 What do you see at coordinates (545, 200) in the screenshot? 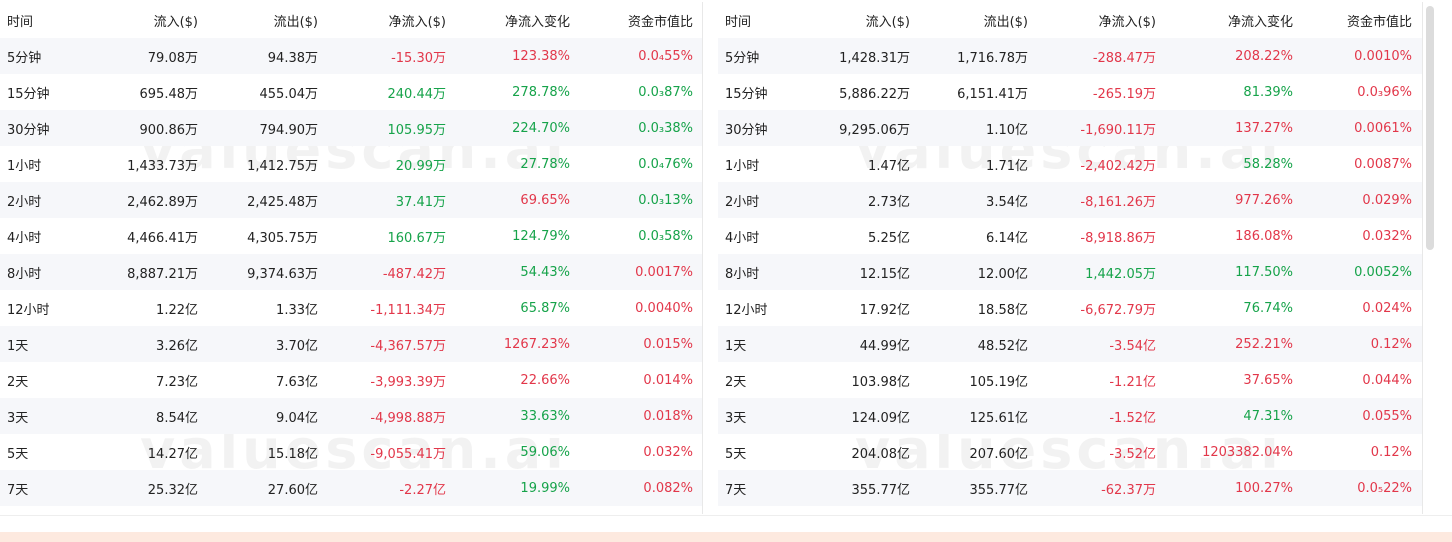
I see `net-change-cell: 69.65%` at bounding box center [545, 200].